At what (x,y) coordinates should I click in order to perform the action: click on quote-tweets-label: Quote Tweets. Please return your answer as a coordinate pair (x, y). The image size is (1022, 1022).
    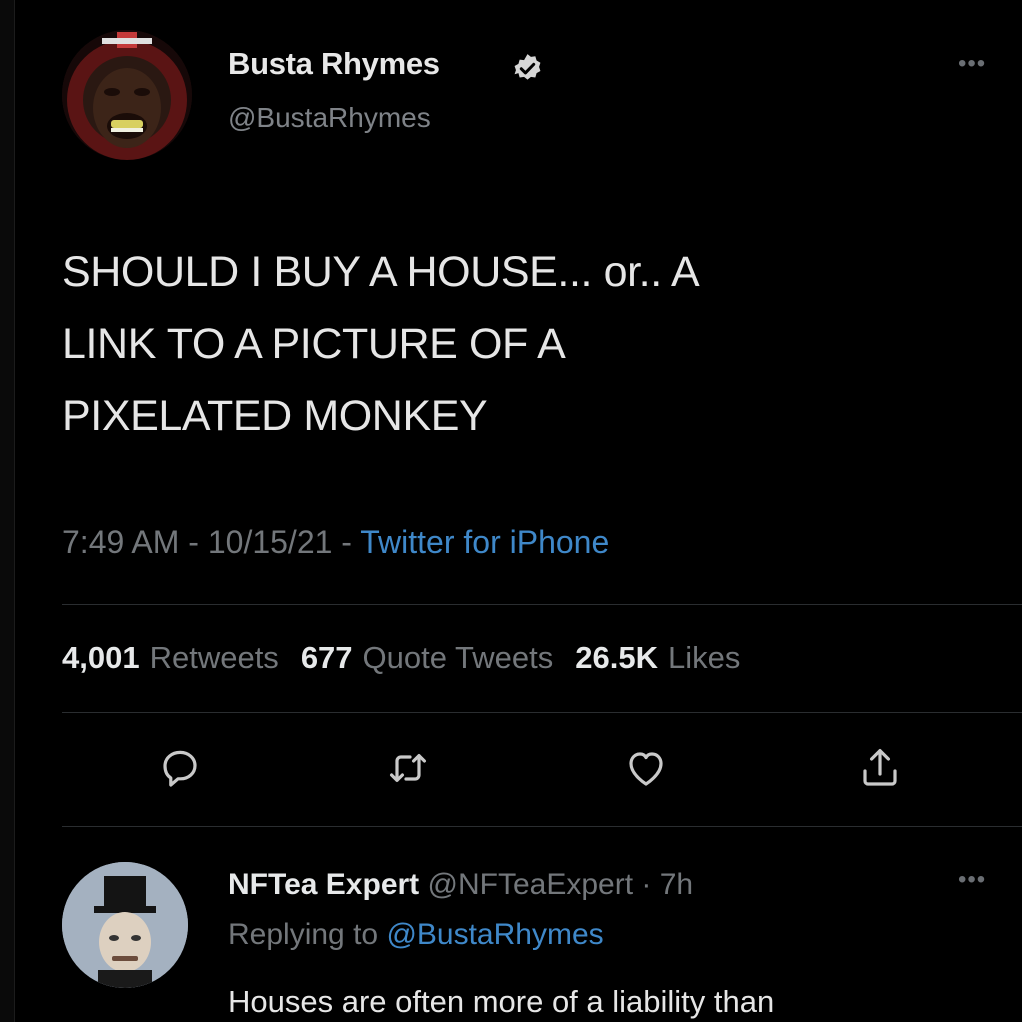
    Looking at the image, I should click on (458, 657).